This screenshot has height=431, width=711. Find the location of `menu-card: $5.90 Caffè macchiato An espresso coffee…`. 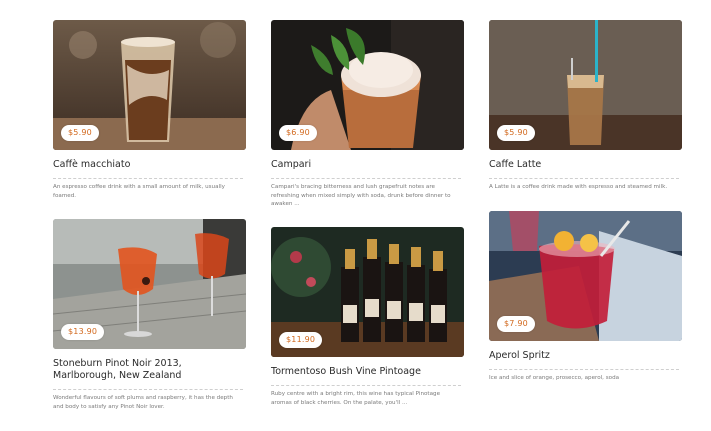

menu-card: $5.90 Caffè macchiato An espresso coffee… is located at coordinates (149, 110).